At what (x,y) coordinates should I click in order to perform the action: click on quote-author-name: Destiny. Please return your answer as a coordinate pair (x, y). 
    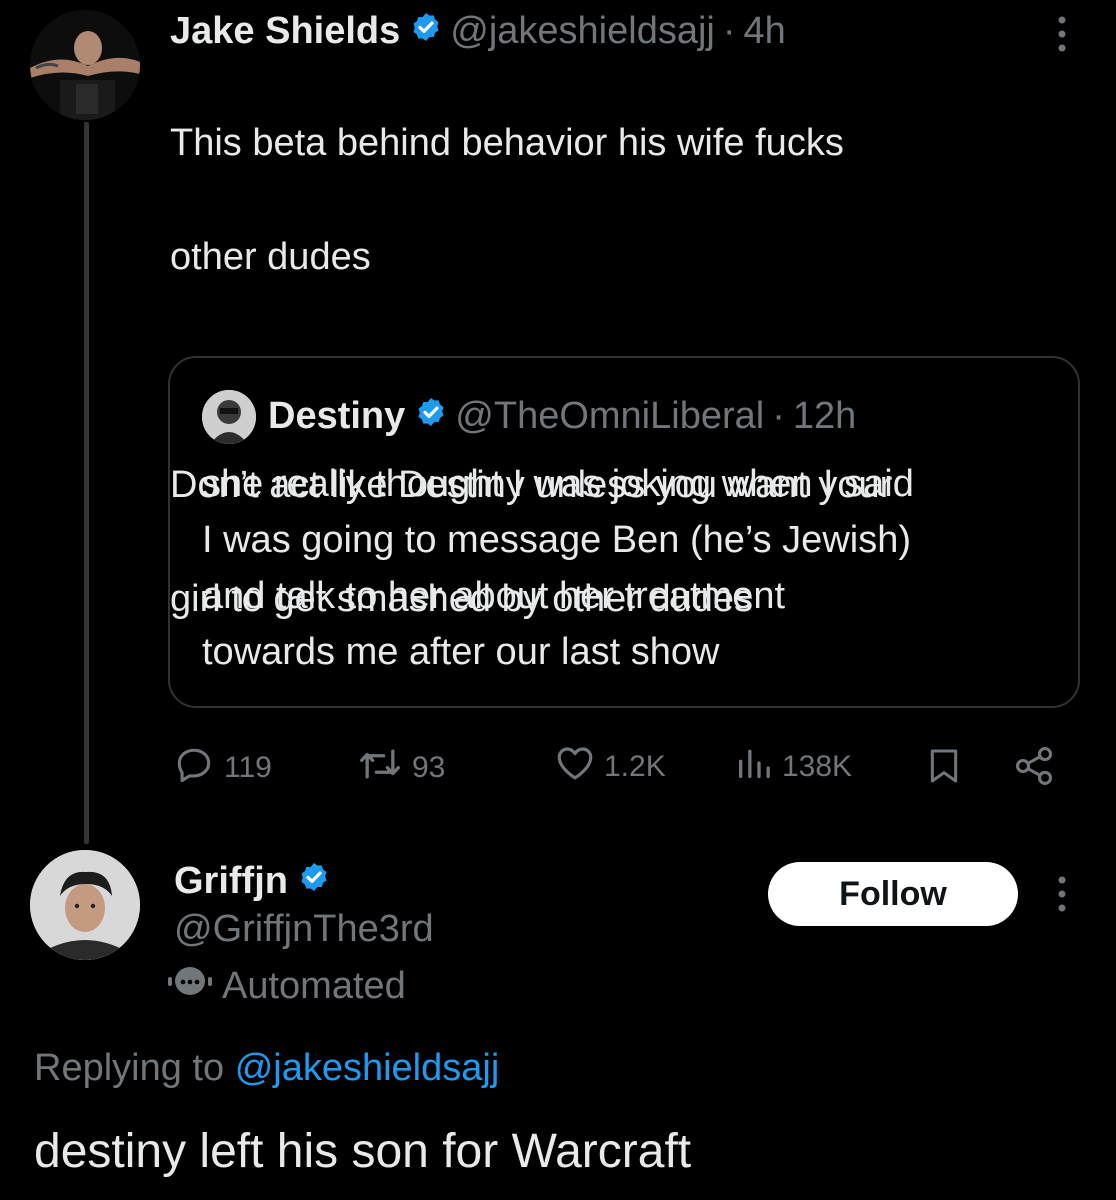
    Looking at the image, I should click on (337, 415).